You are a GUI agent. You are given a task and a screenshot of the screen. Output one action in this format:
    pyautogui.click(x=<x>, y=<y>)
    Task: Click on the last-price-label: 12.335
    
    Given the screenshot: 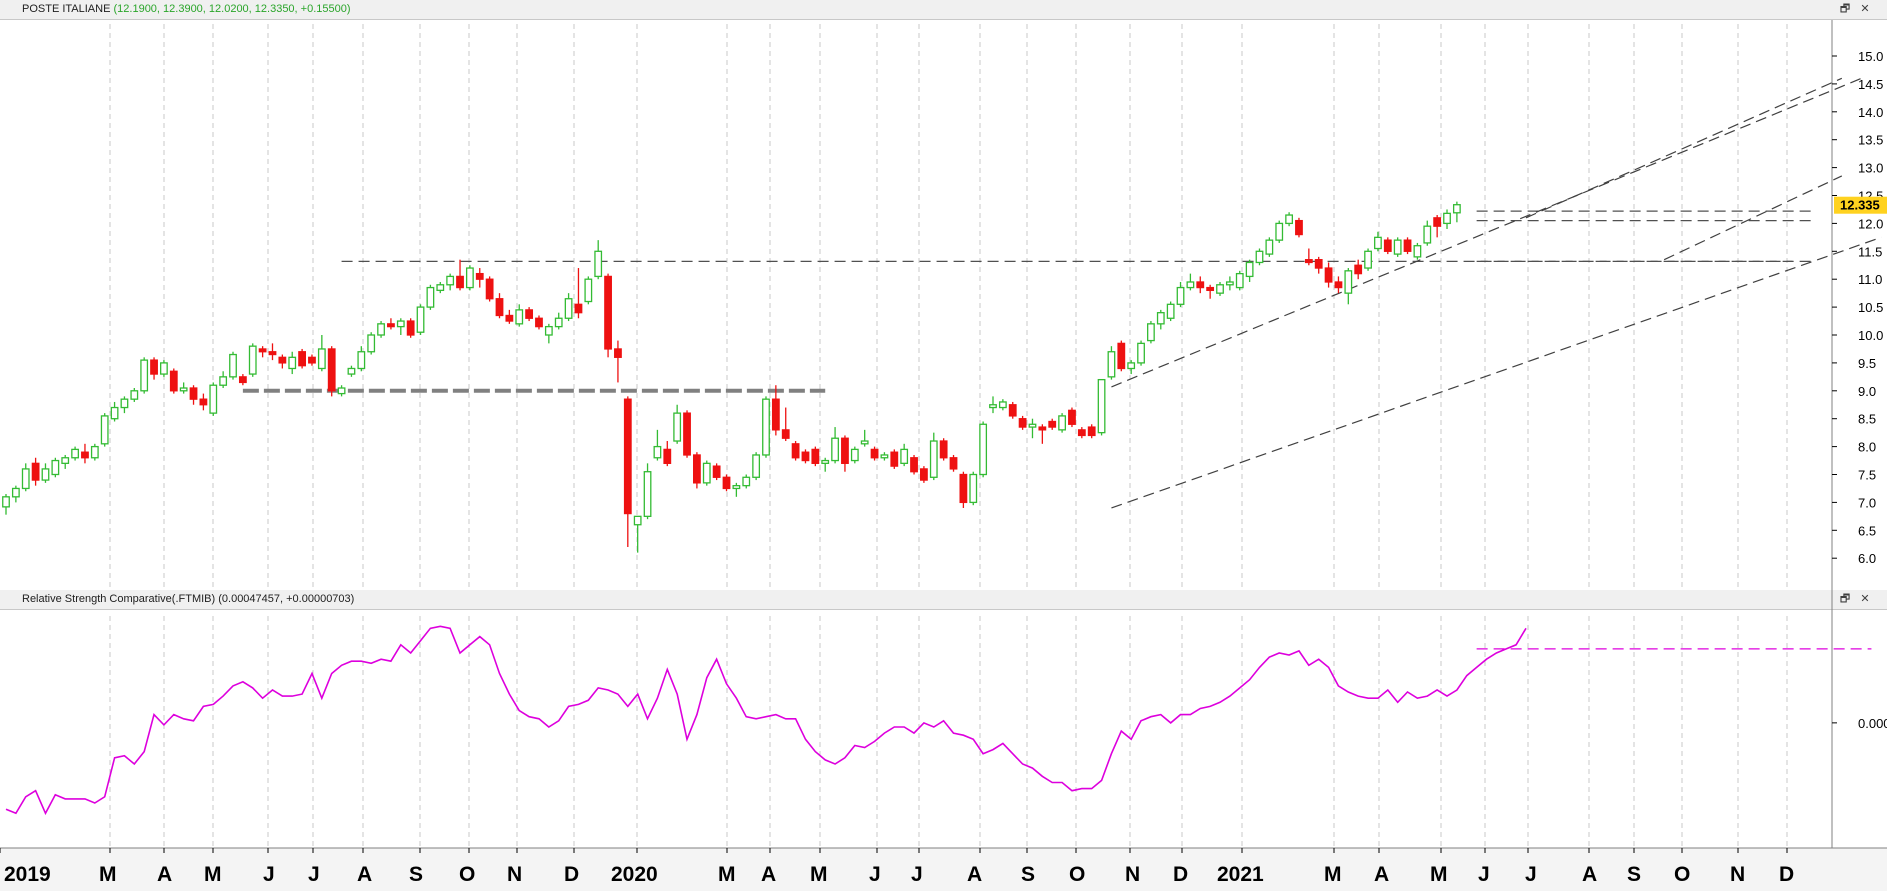 What is the action you would take?
    pyautogui.click(x=1860, y=205)
    